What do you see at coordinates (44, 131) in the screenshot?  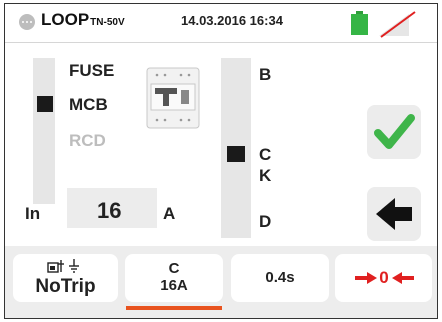 I see `device-type-scroll` at bounding box center [44, 131].